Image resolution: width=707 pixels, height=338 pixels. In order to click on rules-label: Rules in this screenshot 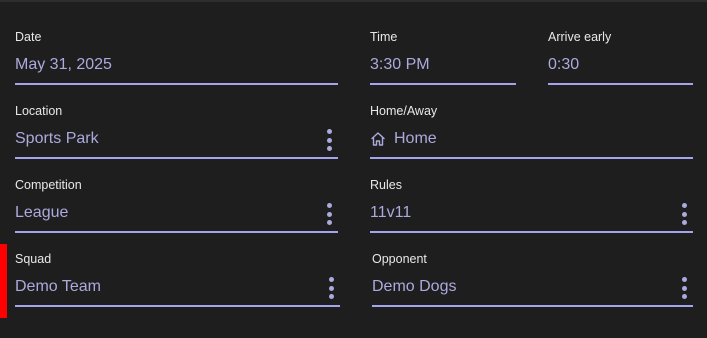, I will do `click(386, 185)`.